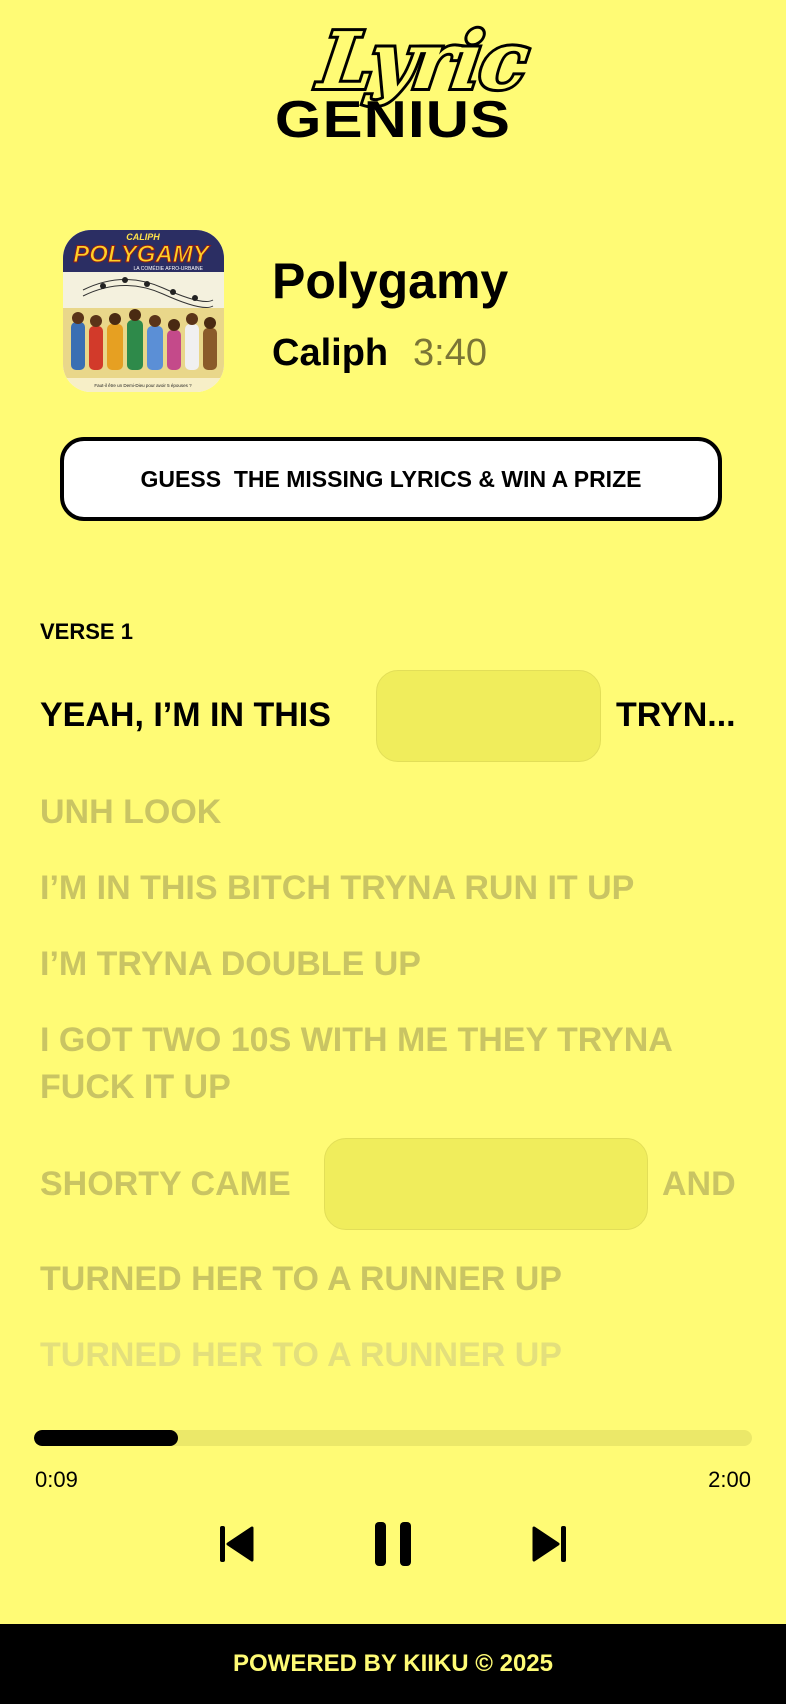  Describe the element at coordinates (337, 888) in the screenshot. I see `lyric-line: I’M IN THIS BITCH TRYNA RUN IT UP` at that location.